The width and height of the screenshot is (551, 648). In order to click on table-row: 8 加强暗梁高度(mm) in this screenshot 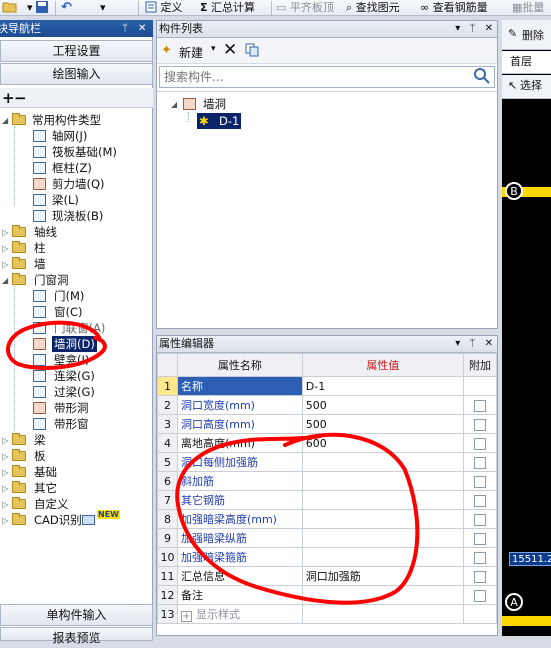, I will do `click(327, 519)`.